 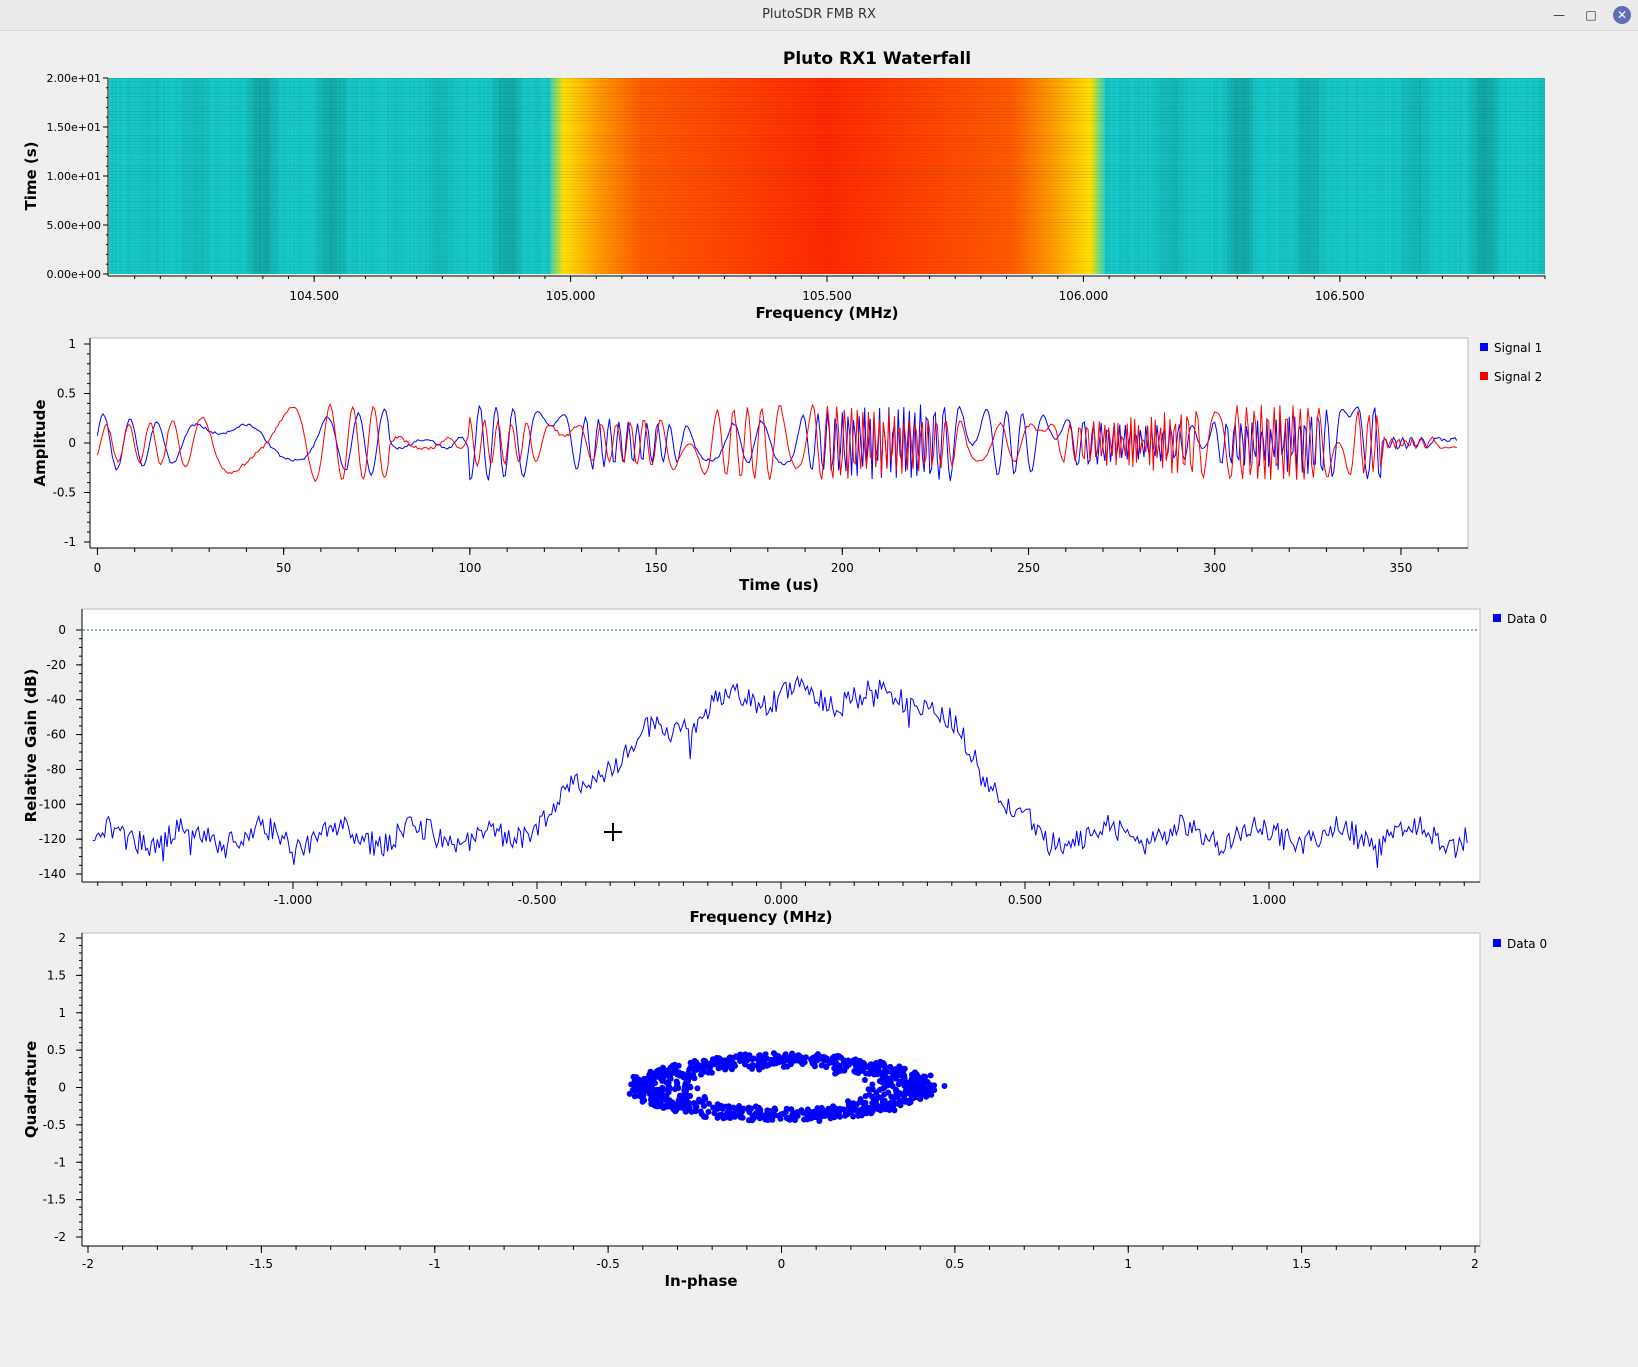 I want to click on legend-item-signal-1: Signal 1, so click(x=1511, y=348).